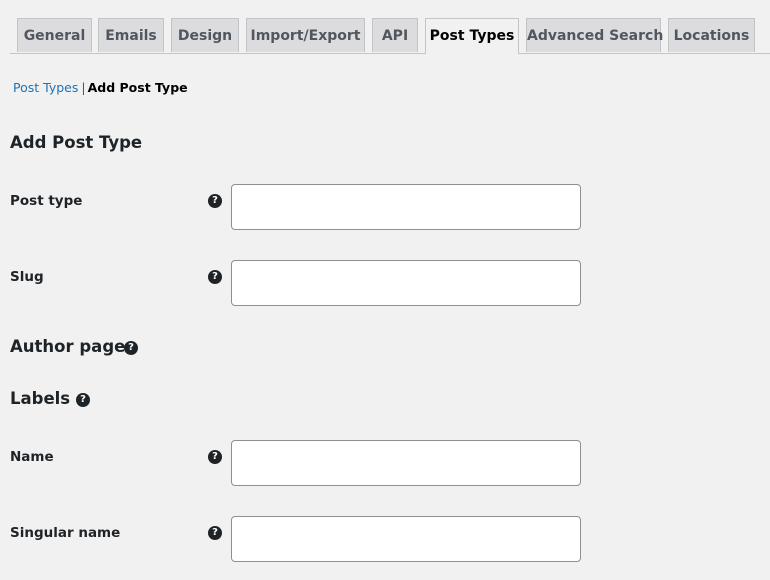 Image resolution: width=770 pixels, height=580 pixels. Describe the element at coordinates (46, 201) in the screenshot. I see `post-type-label: Post type` at that location.